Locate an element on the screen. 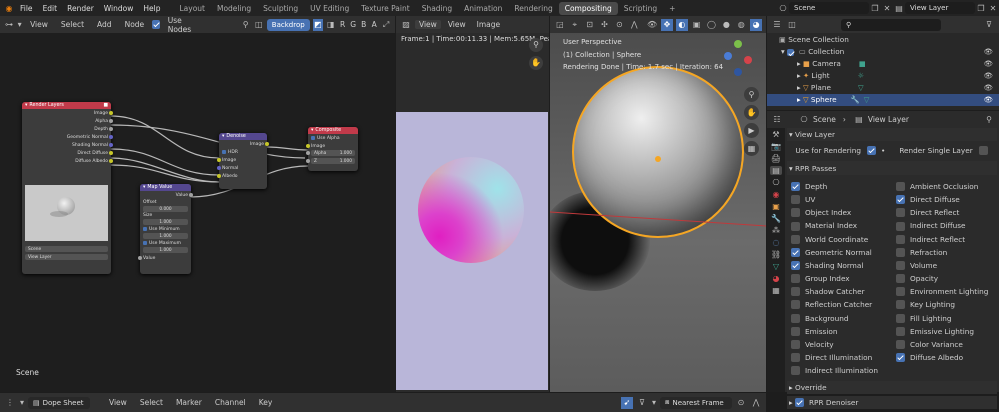  pass-row: Emission is located at coordinates (843, 331).